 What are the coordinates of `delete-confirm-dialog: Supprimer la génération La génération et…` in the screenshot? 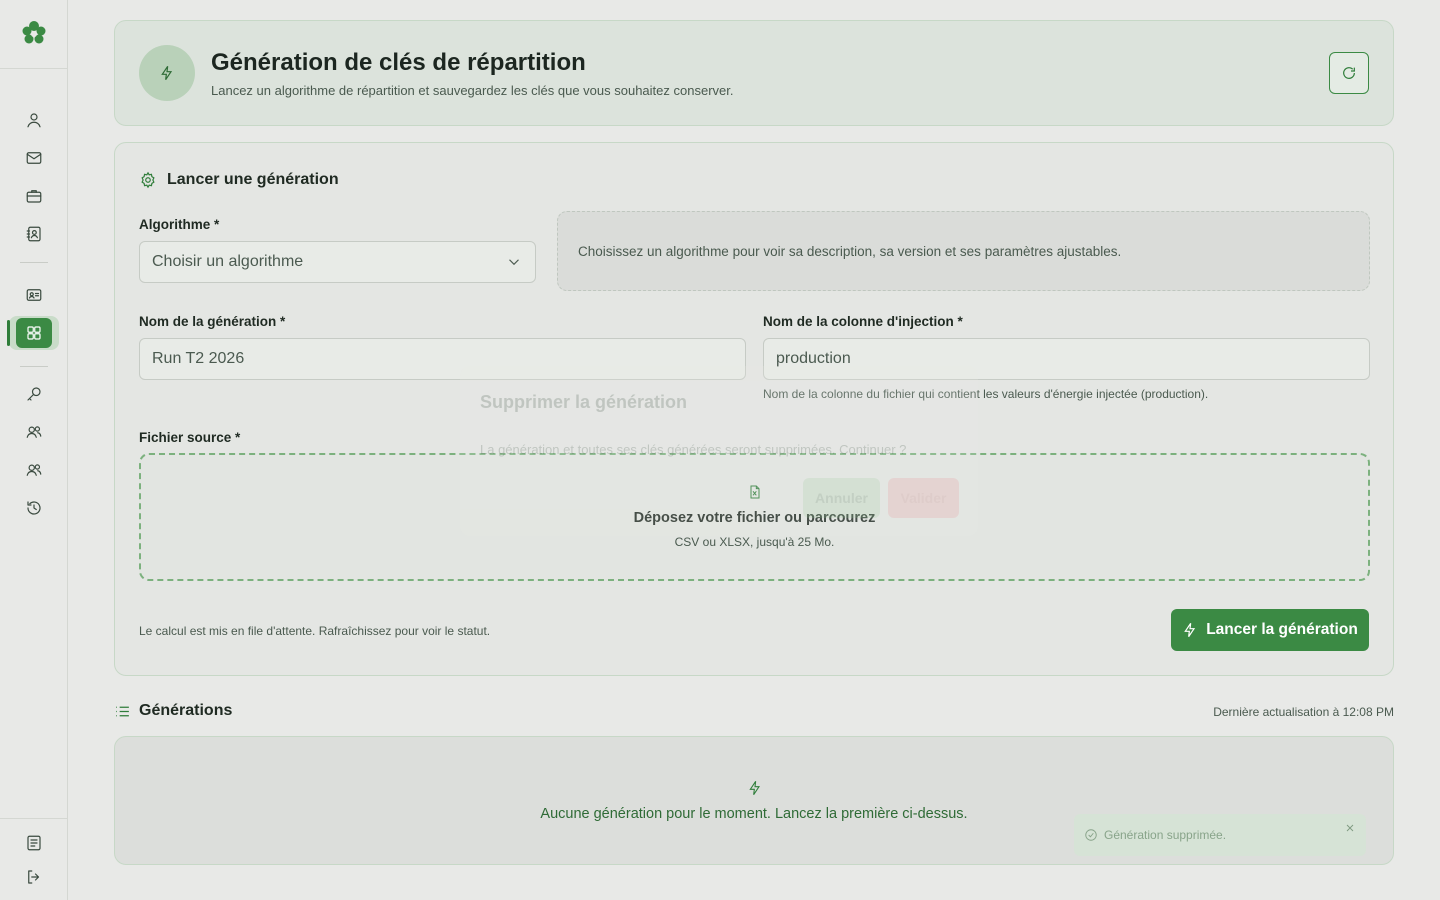 It's located at (719, 451).